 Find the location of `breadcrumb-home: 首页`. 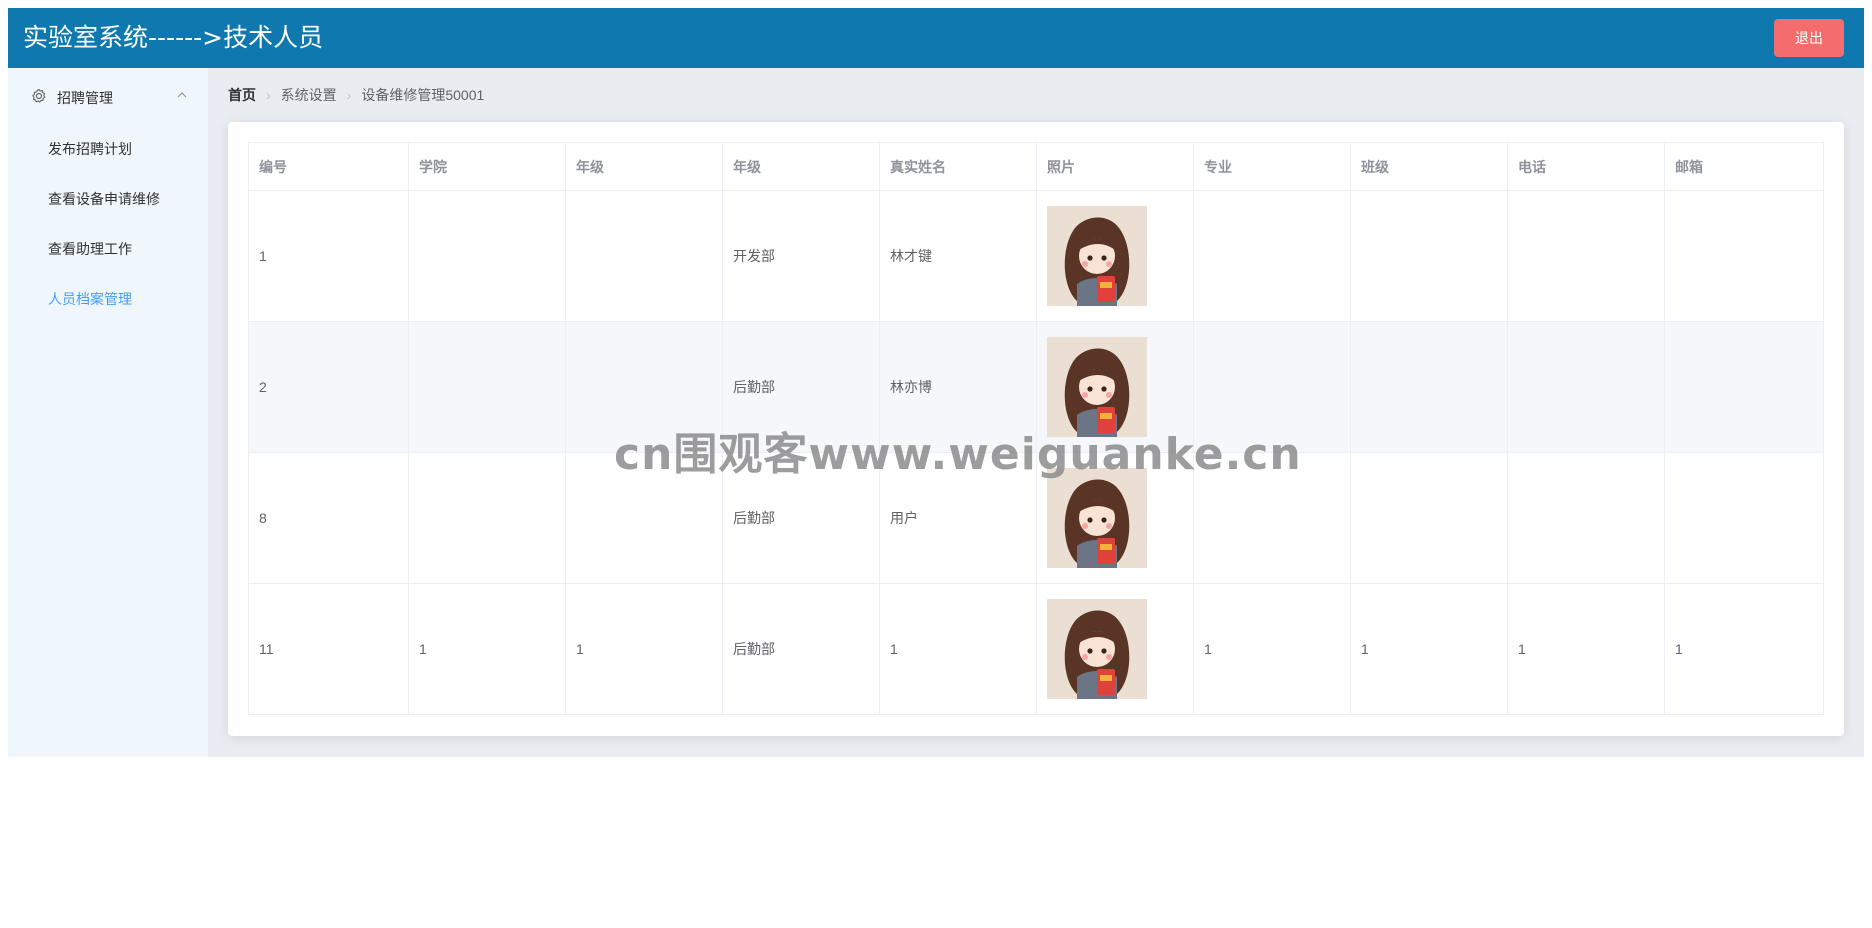

breadcrumb-home: 首页 is located at coordinates (242, 95).